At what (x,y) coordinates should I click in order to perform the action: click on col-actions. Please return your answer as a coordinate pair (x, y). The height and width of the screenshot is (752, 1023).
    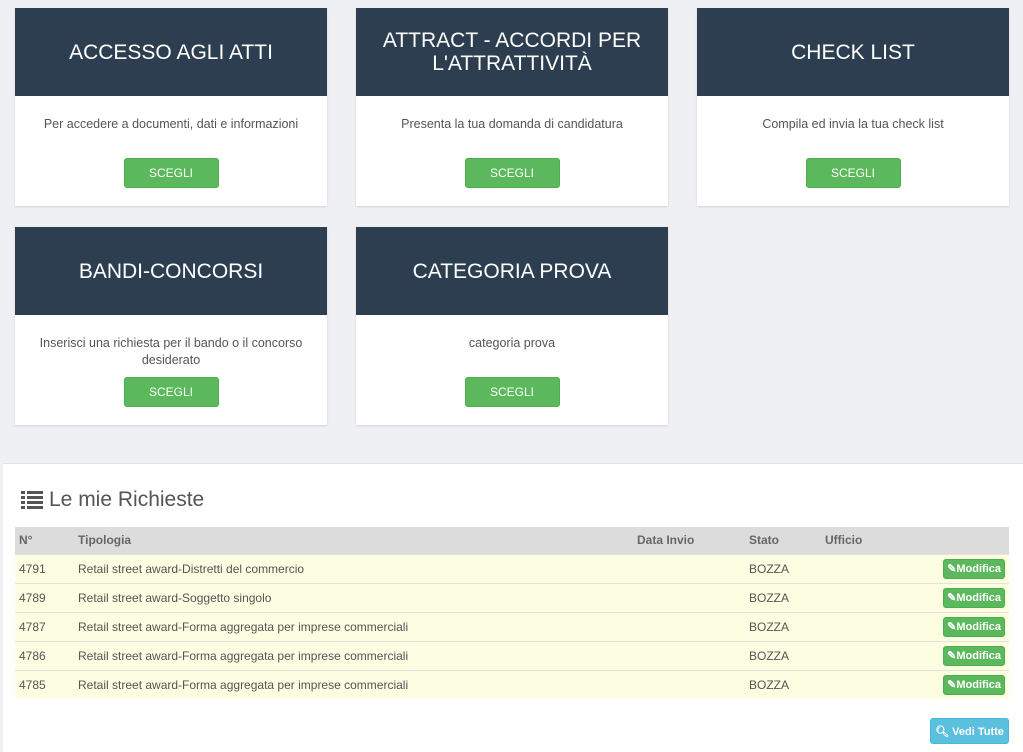
    Looking at the image, I should click on (965, 540).